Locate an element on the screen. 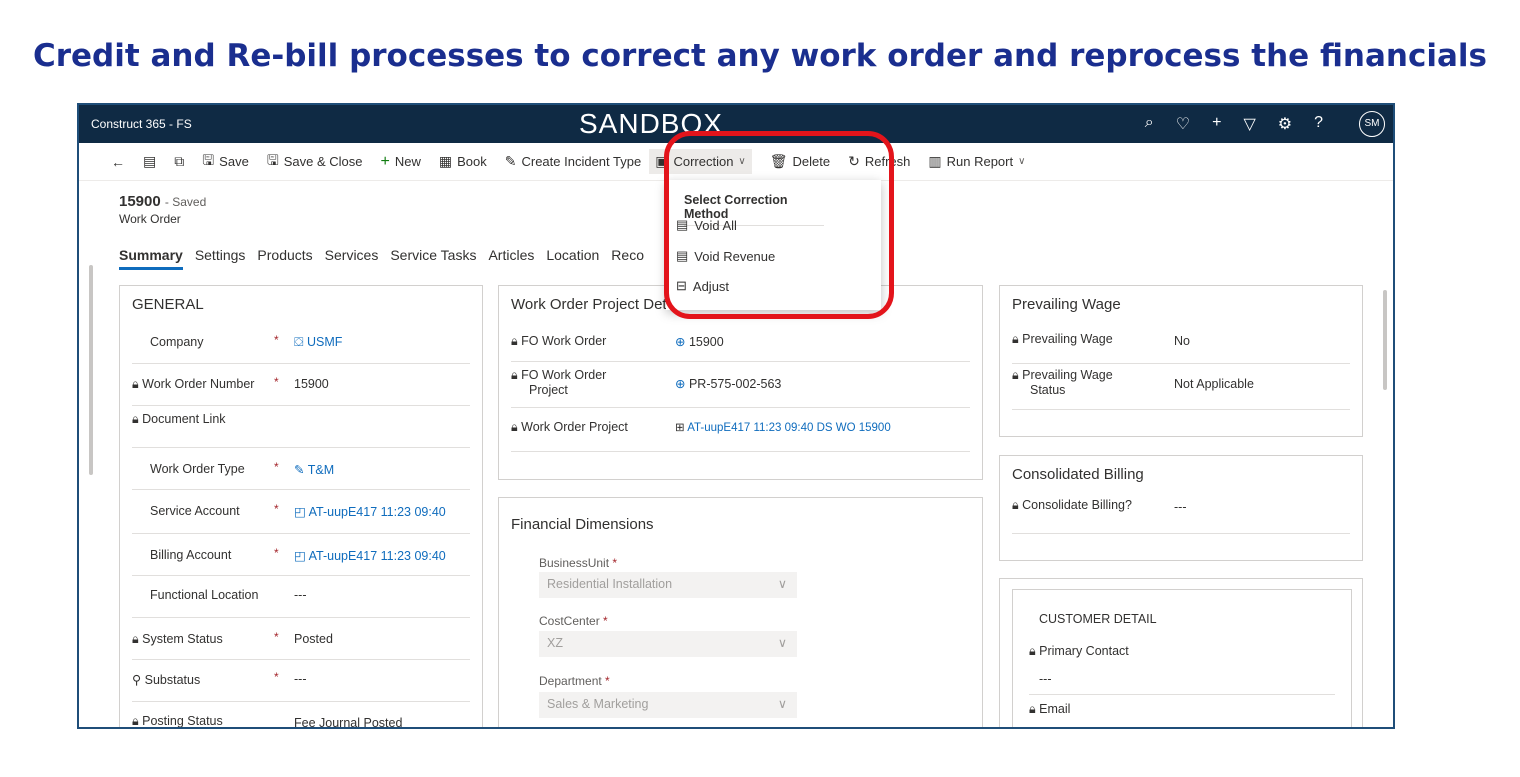 The image size is (1520, 777). gear-icon: ⚙ is located at coordinates (1285, 124).